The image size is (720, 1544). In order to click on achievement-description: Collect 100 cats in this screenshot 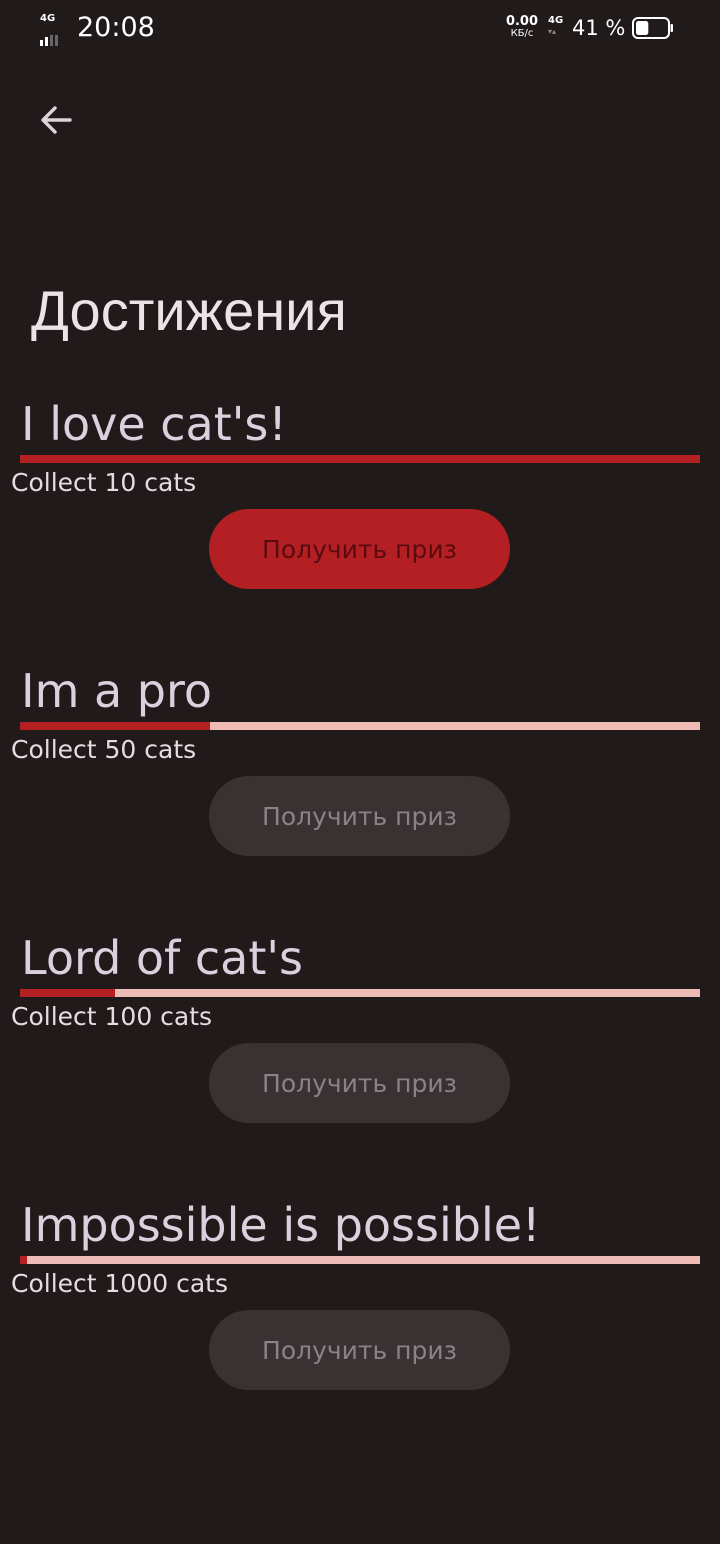, I will do `click(112, 1016)`.